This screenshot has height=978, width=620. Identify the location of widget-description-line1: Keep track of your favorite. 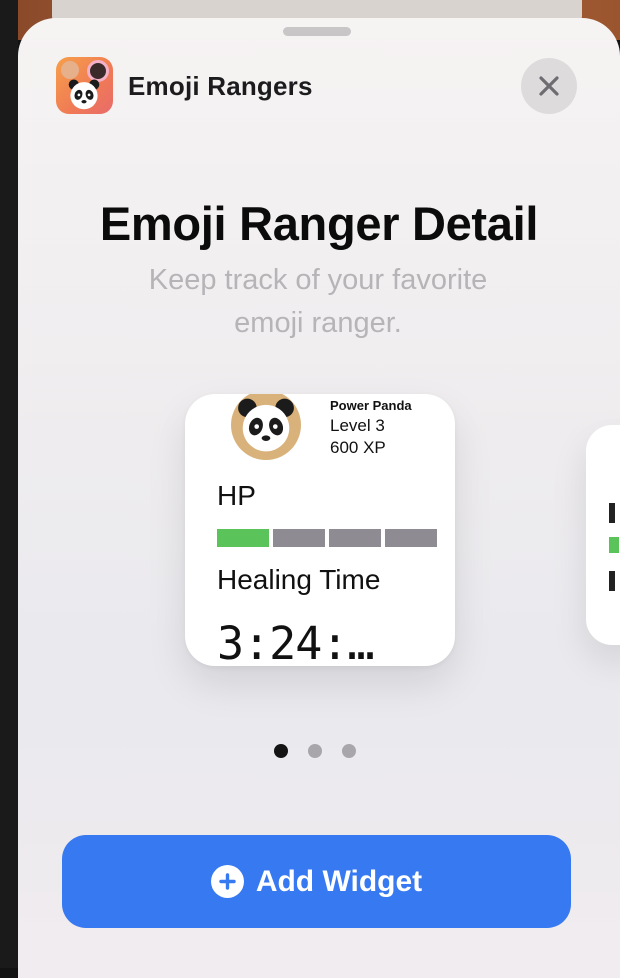
(318, 280).